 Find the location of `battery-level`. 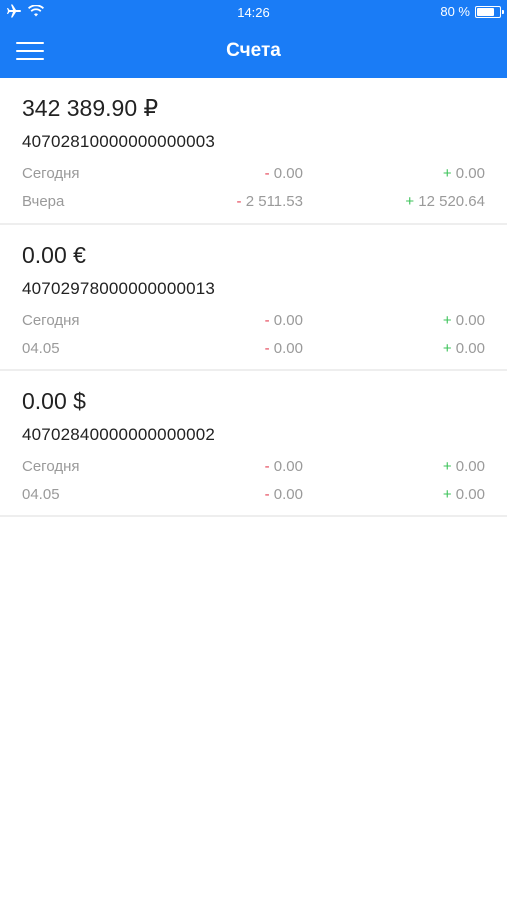

battery-level is located at coordinates (486, 11).